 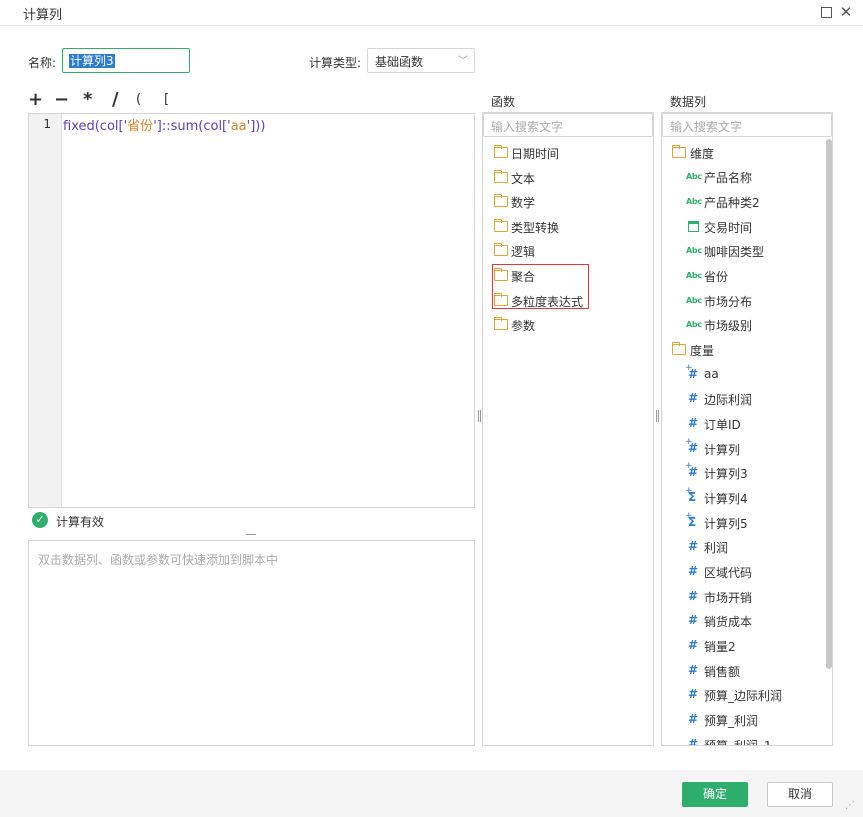 I want to click on function-folder: 文本, so click(x=568, y=178).